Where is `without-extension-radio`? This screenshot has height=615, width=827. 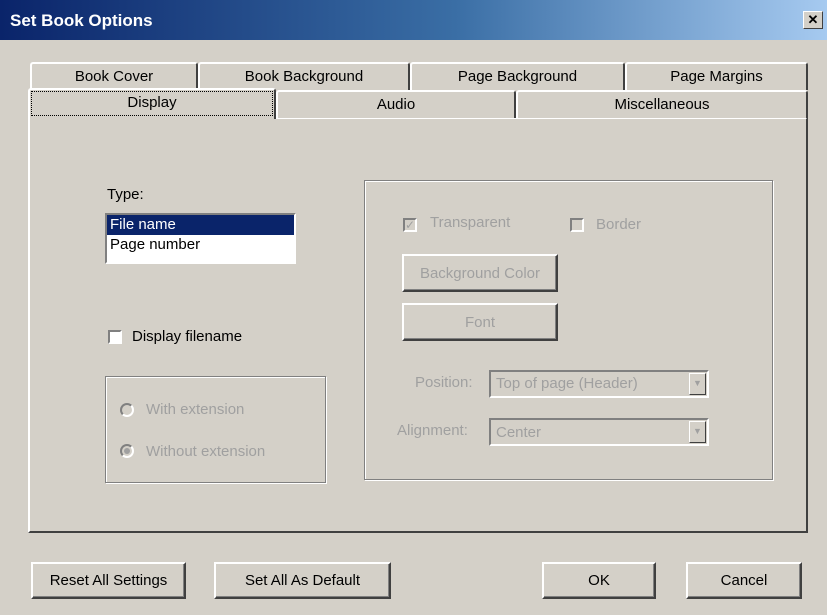 without-extension-radio is located at coordinates (127, 451).